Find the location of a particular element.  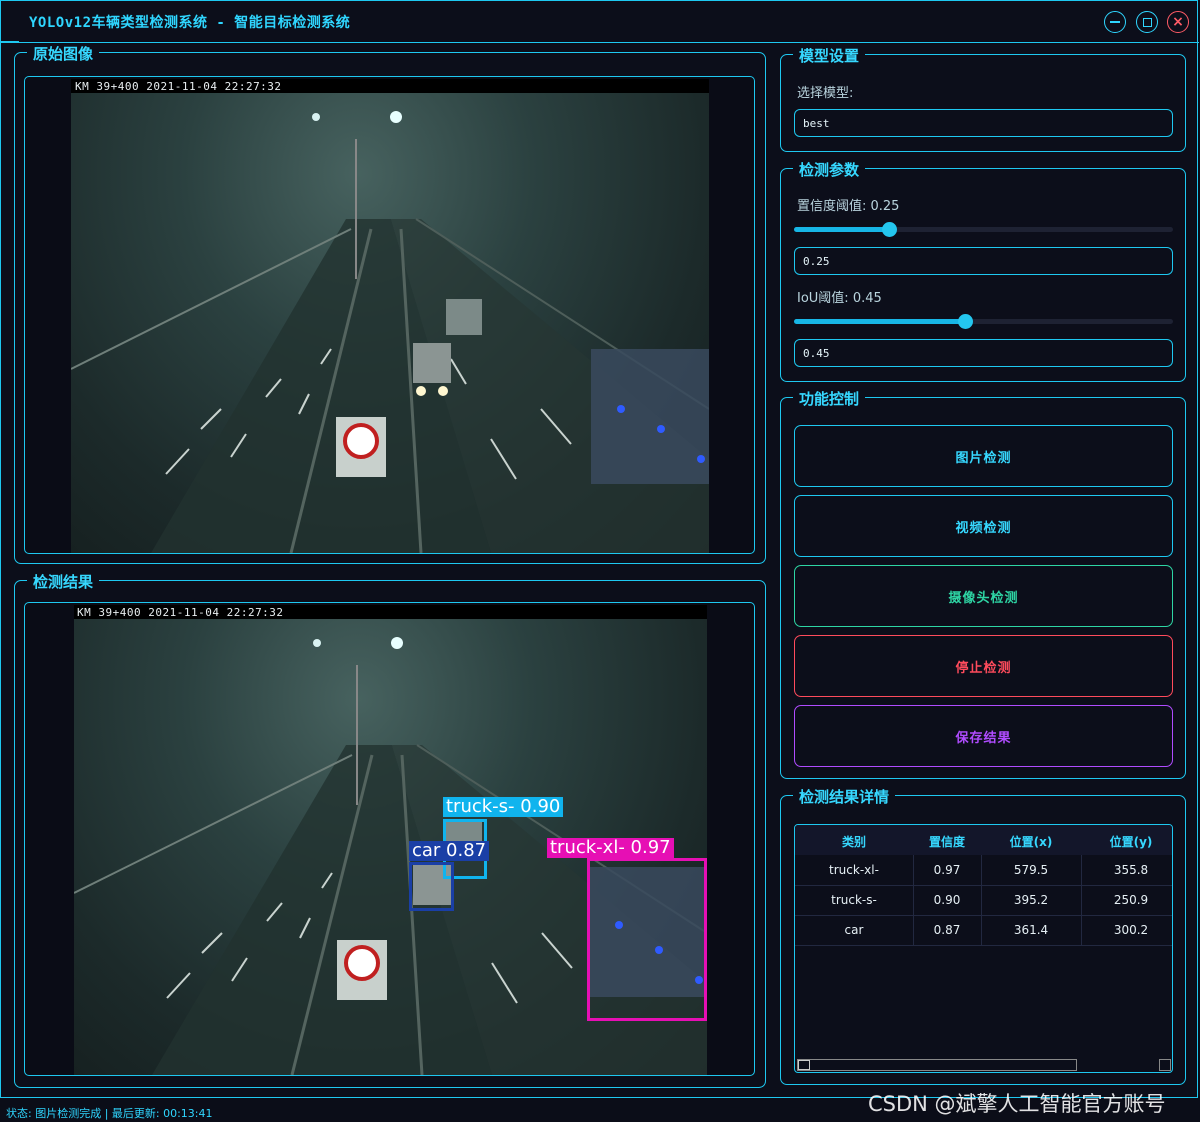

scrollbar-thumb is located at coordinates (804, 1065).